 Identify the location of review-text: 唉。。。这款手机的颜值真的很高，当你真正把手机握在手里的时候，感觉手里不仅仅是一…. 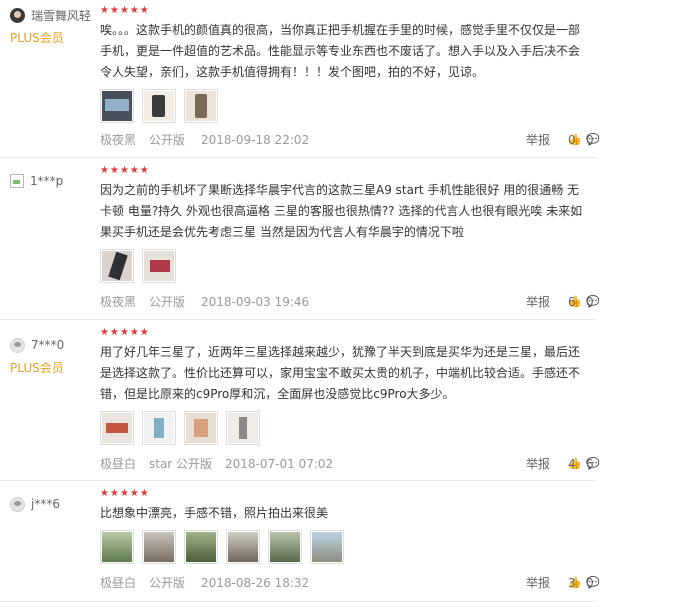
(340, 51).